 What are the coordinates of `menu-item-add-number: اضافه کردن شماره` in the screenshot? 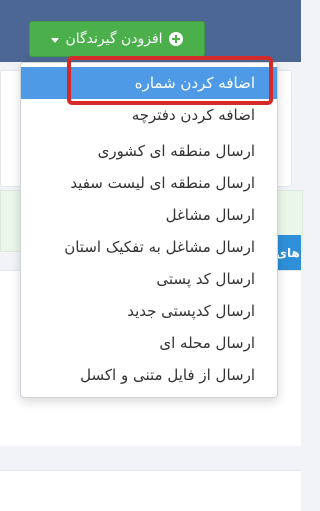 It's located at (149, 83).